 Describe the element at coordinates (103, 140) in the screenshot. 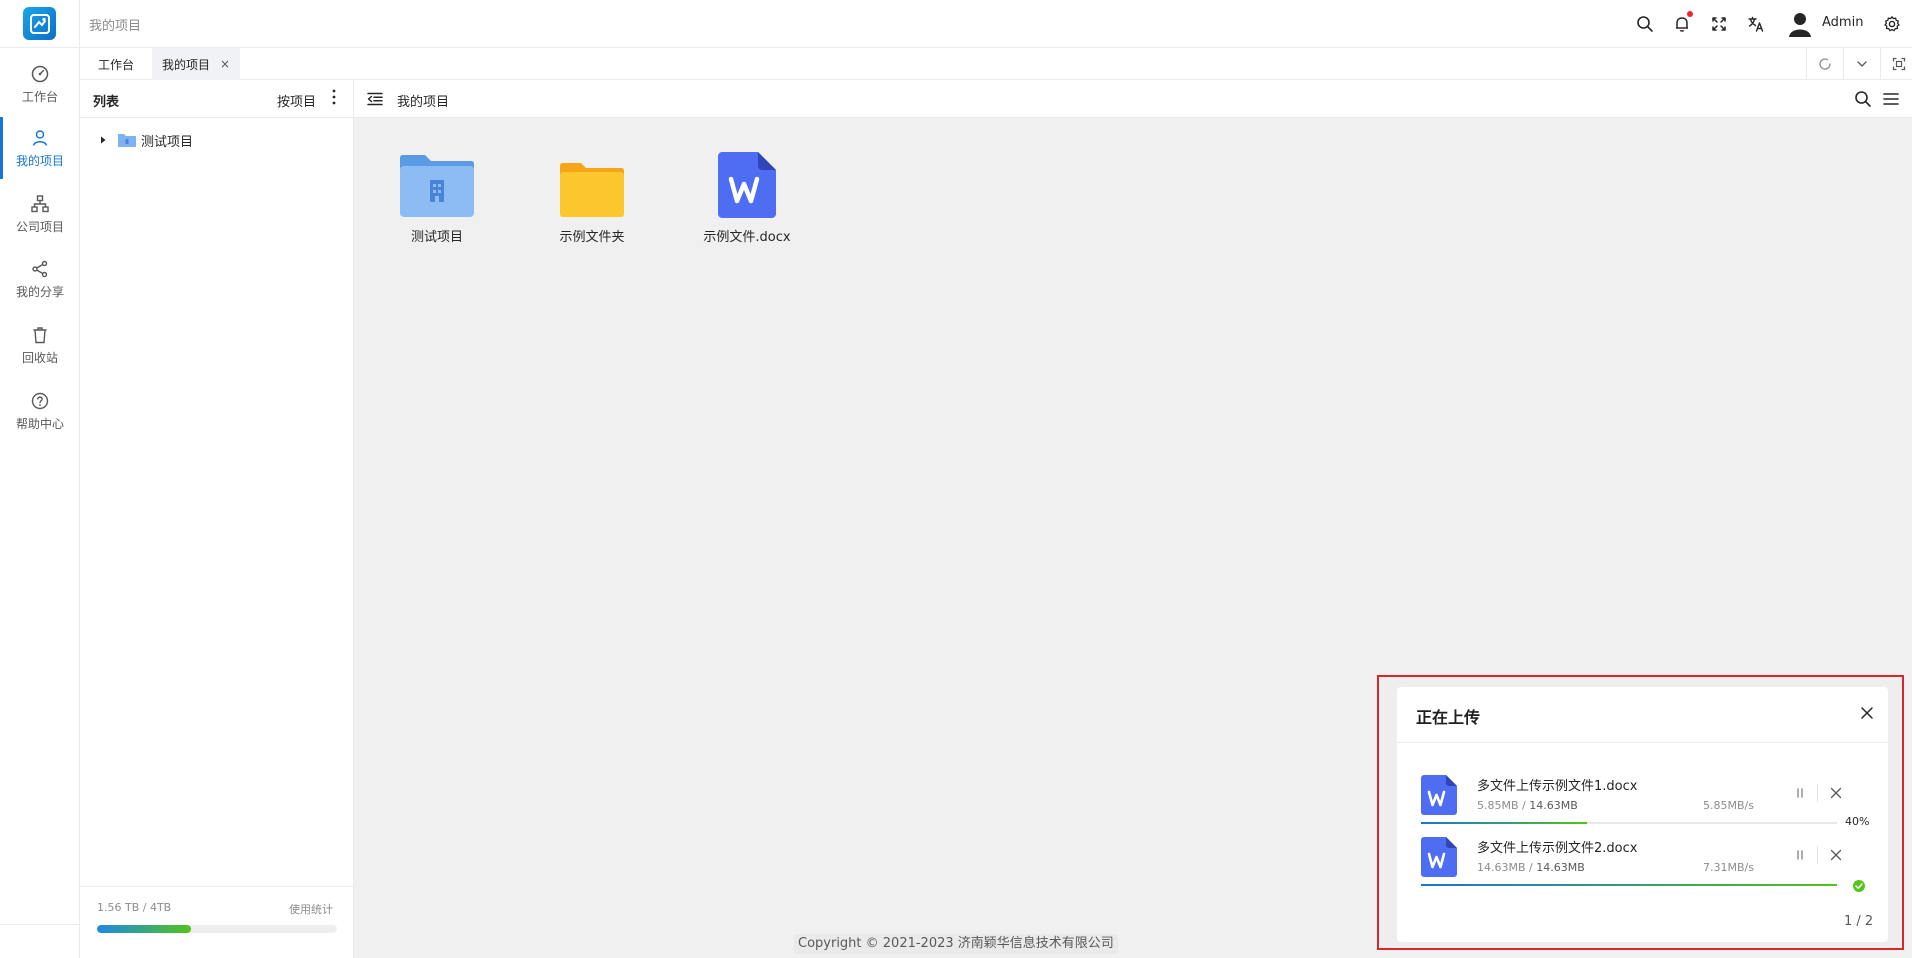

I see `caret-right-icon` at that location.